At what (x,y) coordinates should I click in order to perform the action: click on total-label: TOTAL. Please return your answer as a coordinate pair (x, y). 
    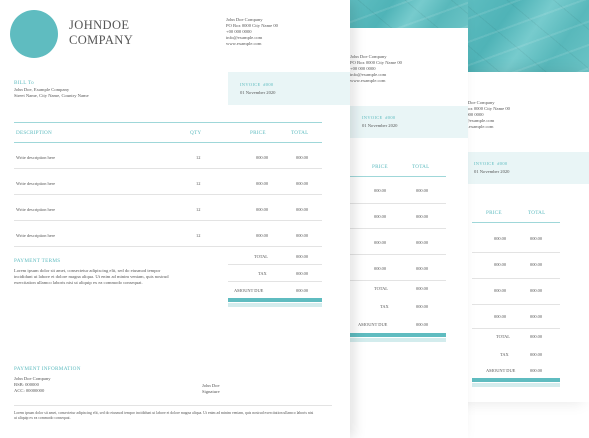
    Looking at the image, I should click on (261, 256).